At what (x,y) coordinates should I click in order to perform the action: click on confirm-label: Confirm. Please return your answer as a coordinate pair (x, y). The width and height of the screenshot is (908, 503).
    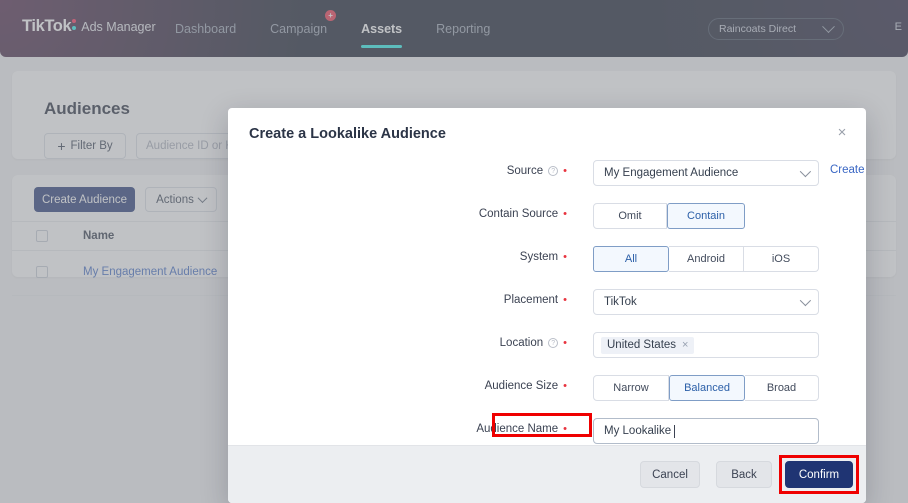
    Looking at the image, I should click on (819, 474).